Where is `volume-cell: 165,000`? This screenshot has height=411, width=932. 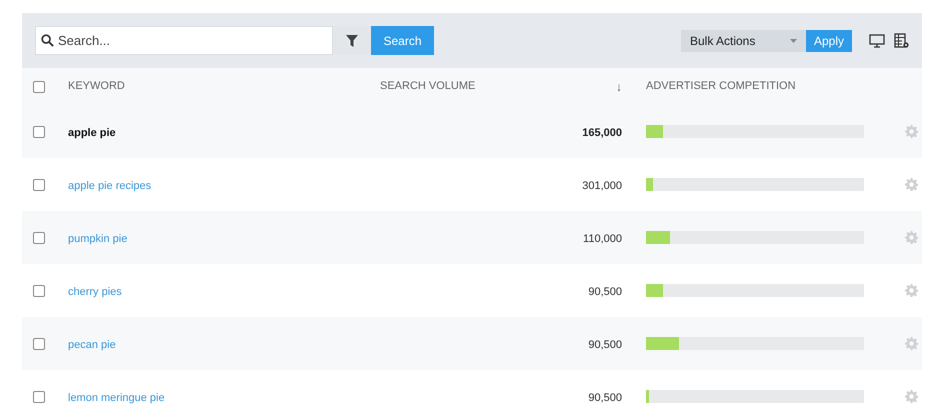
volume-cell: 165,000 is located at coordinates (602, 132).